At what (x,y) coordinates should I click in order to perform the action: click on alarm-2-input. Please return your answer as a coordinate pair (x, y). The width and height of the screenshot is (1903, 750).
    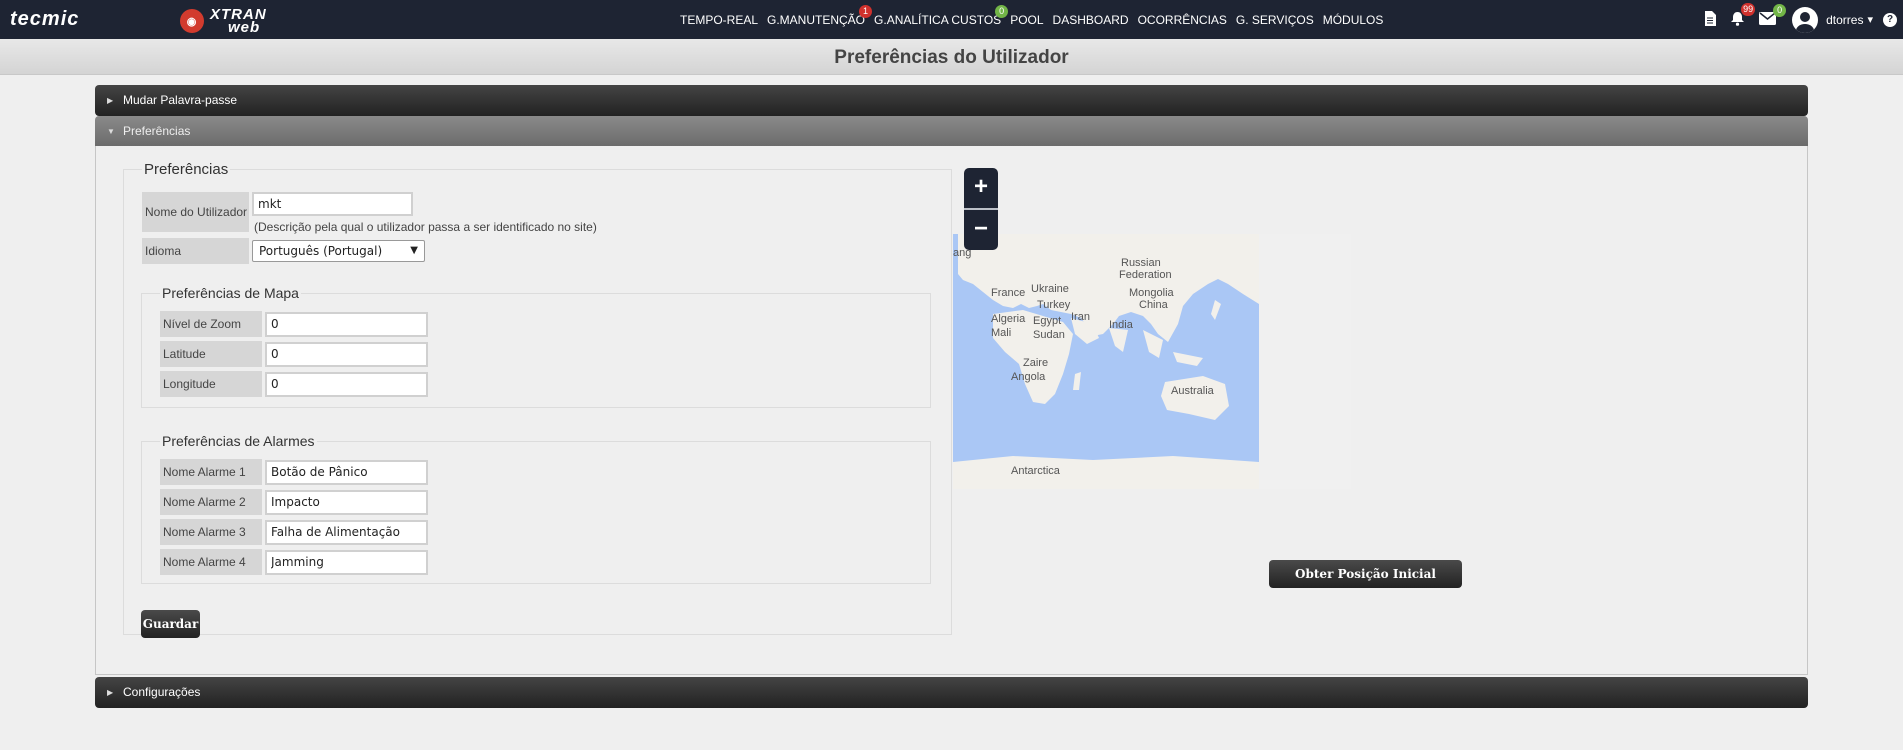
    Looking at the image, I should click on (346, 502).